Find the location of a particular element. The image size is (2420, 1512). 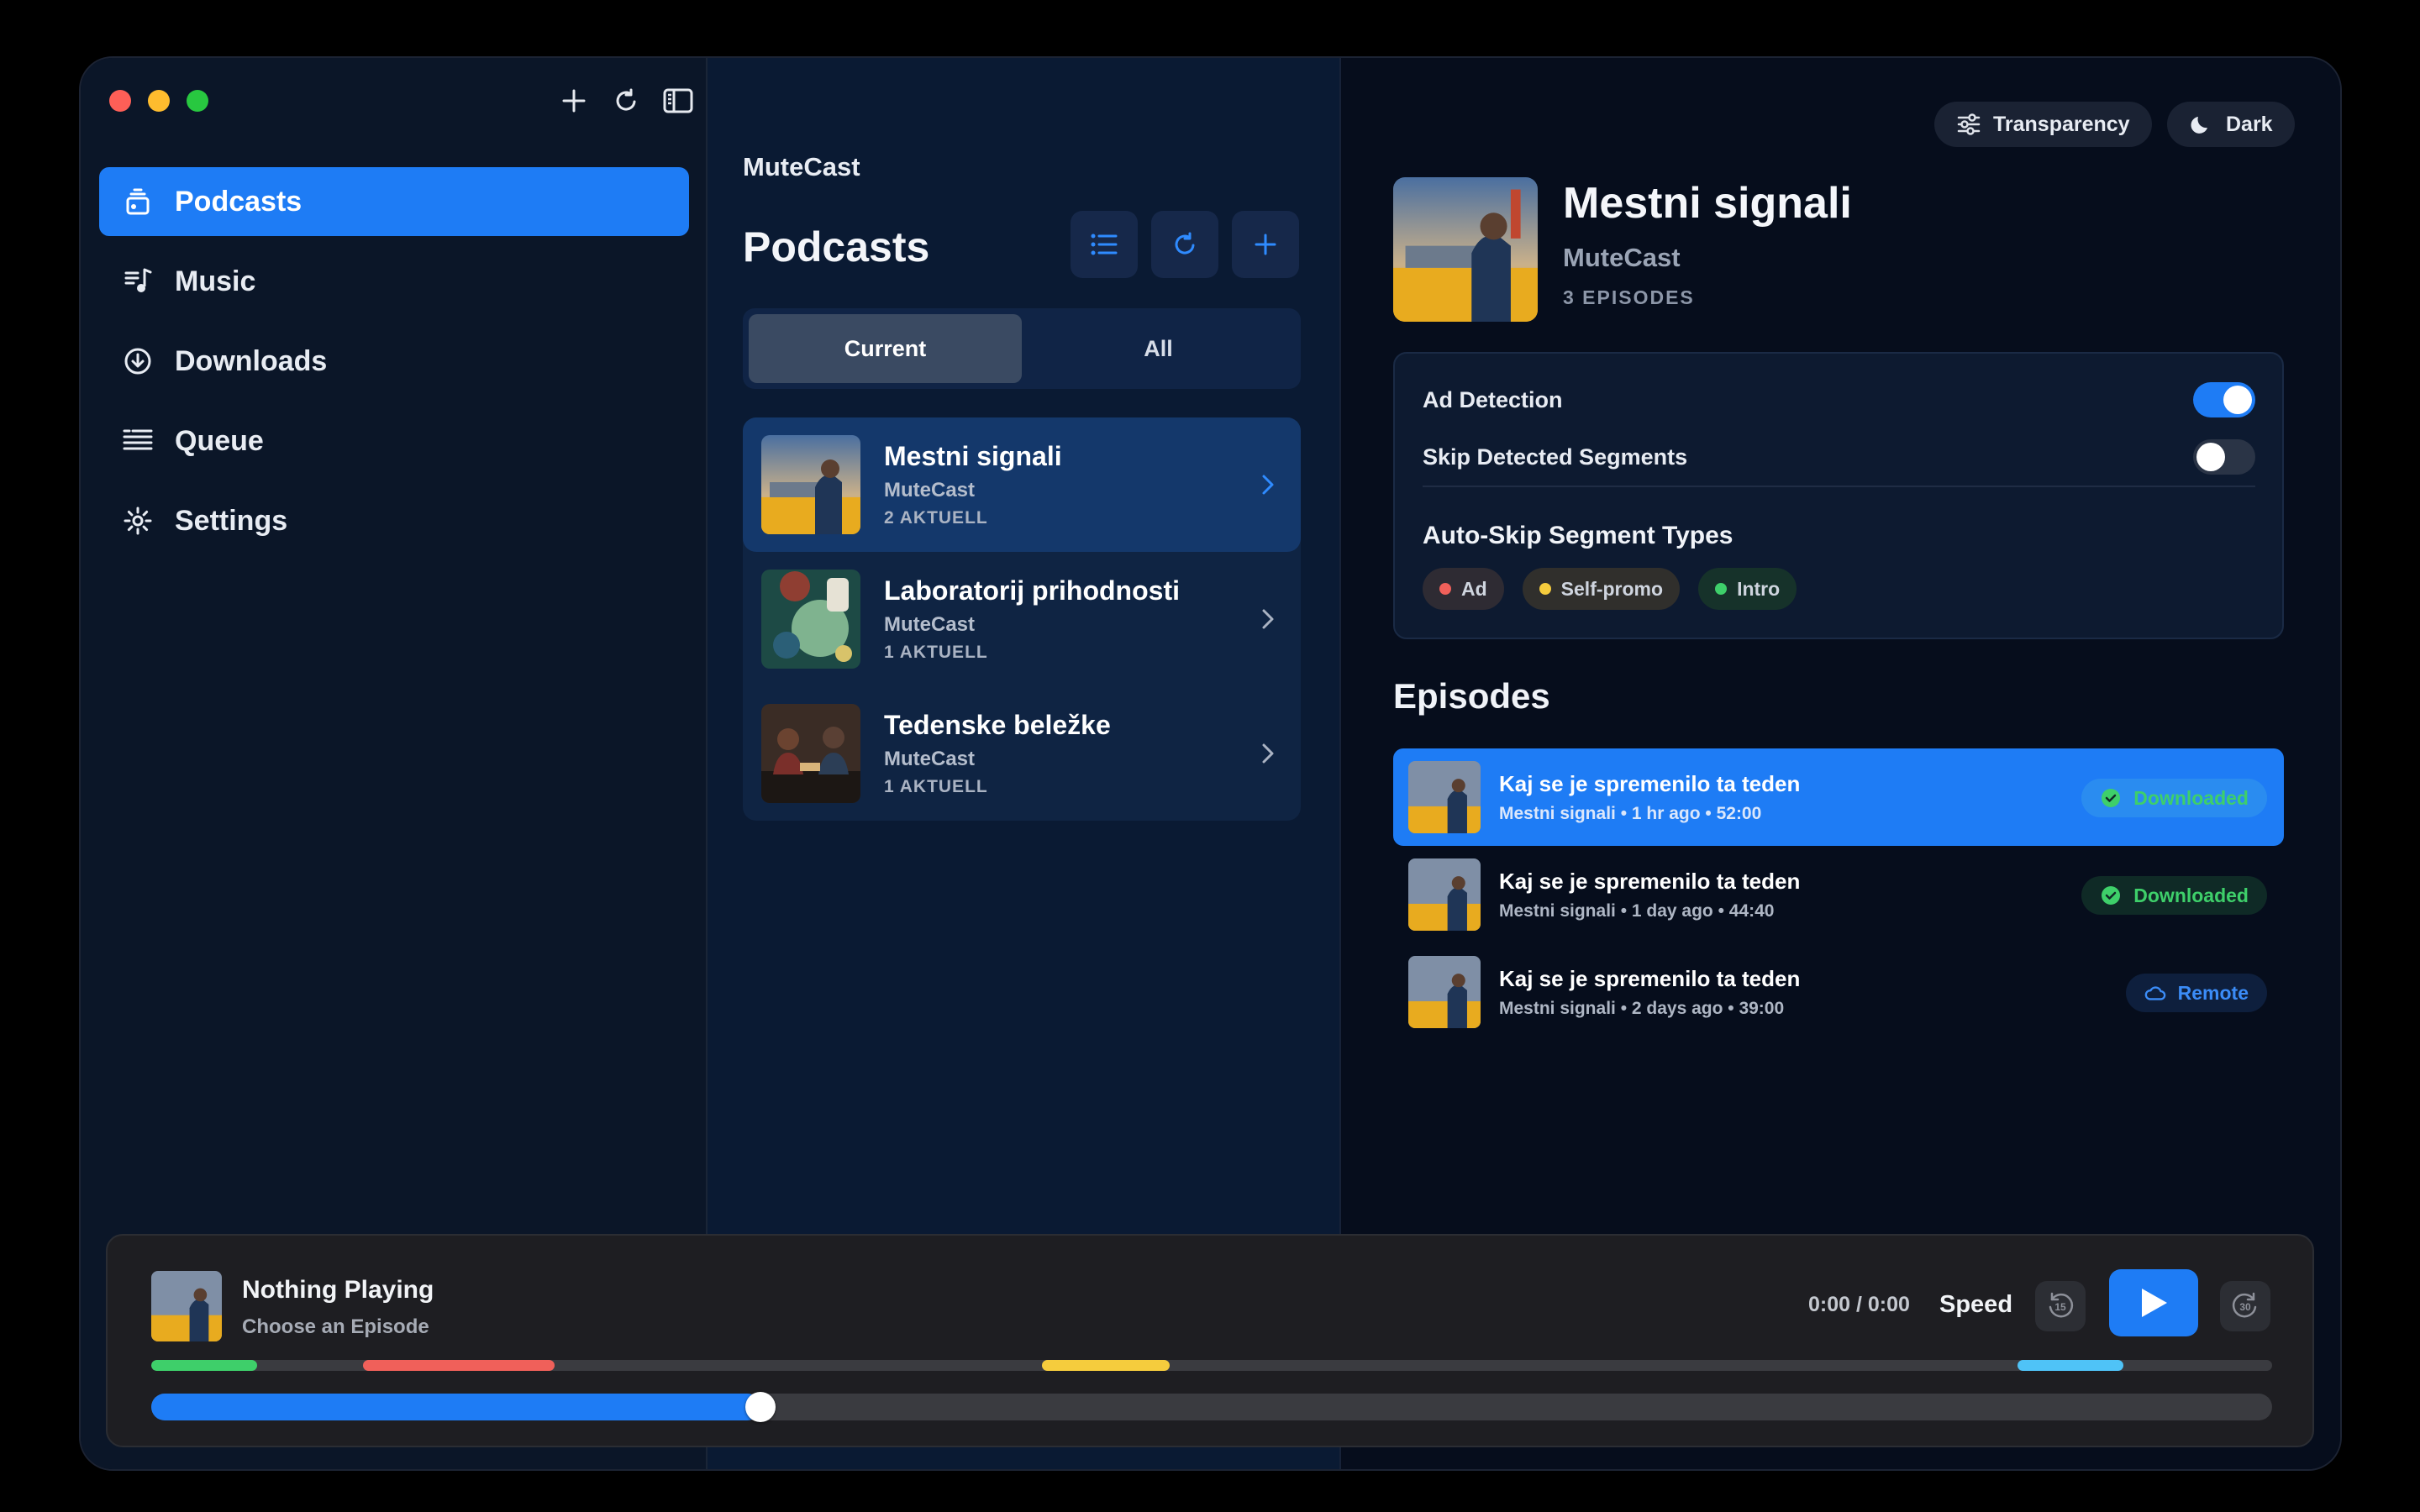

page-title: Podcasts is located at coordinates (837, 246).